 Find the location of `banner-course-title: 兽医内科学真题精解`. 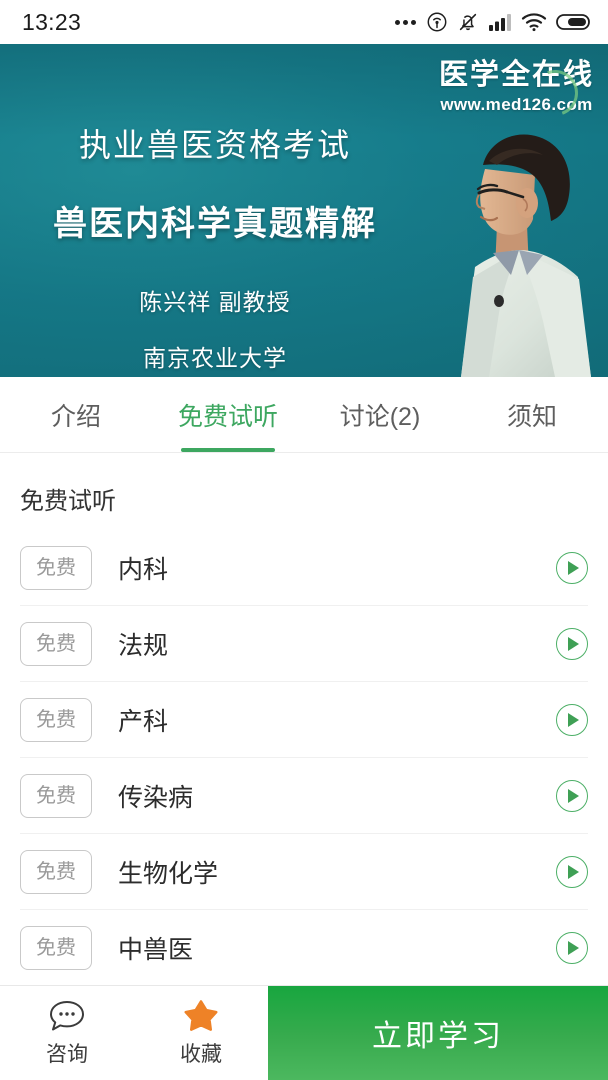

banner-course-title: 兽医内科学真题精解 is located at coordinates (215, 224).